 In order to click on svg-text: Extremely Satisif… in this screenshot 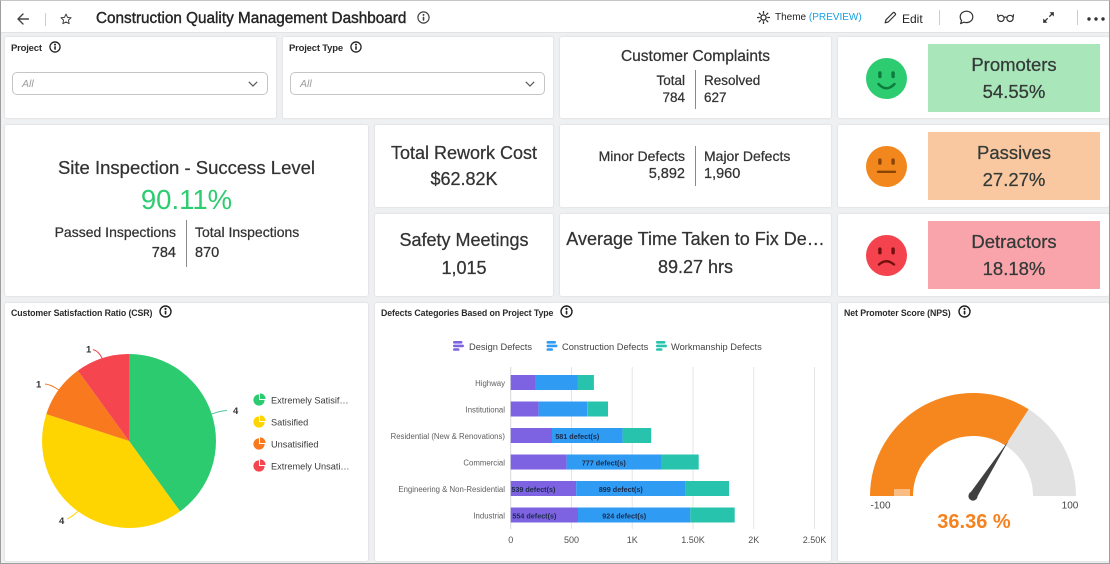, I will do `click(310, 401)`.